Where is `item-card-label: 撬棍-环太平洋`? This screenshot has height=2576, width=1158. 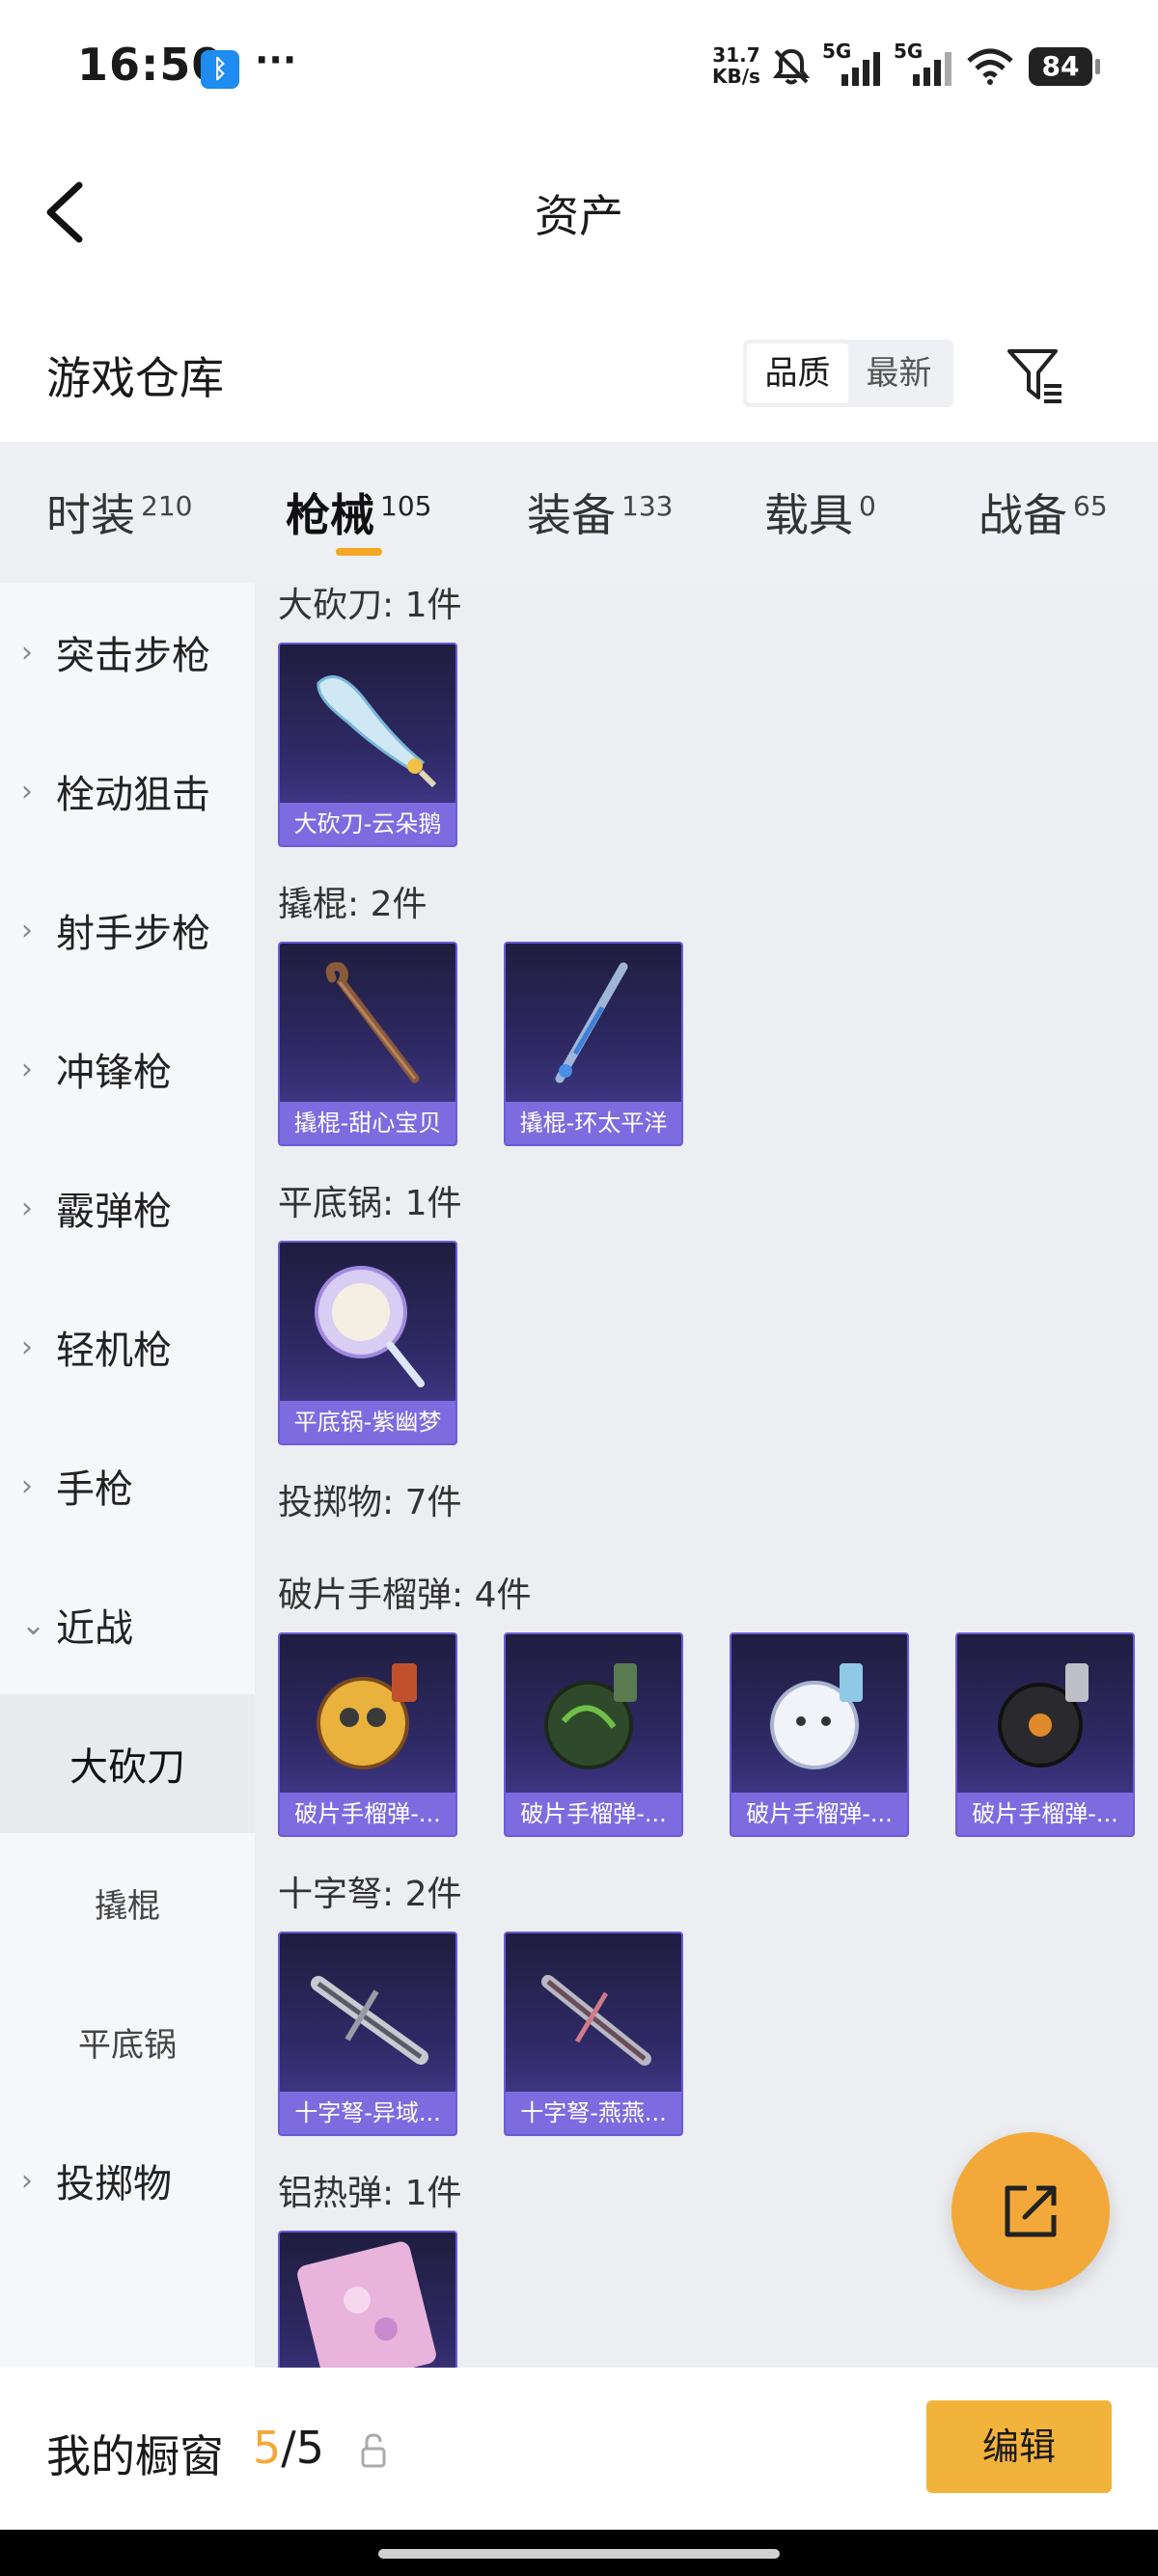
item-card-label: 撬棍-环太平洋 is located at coordinates (593, 1123).